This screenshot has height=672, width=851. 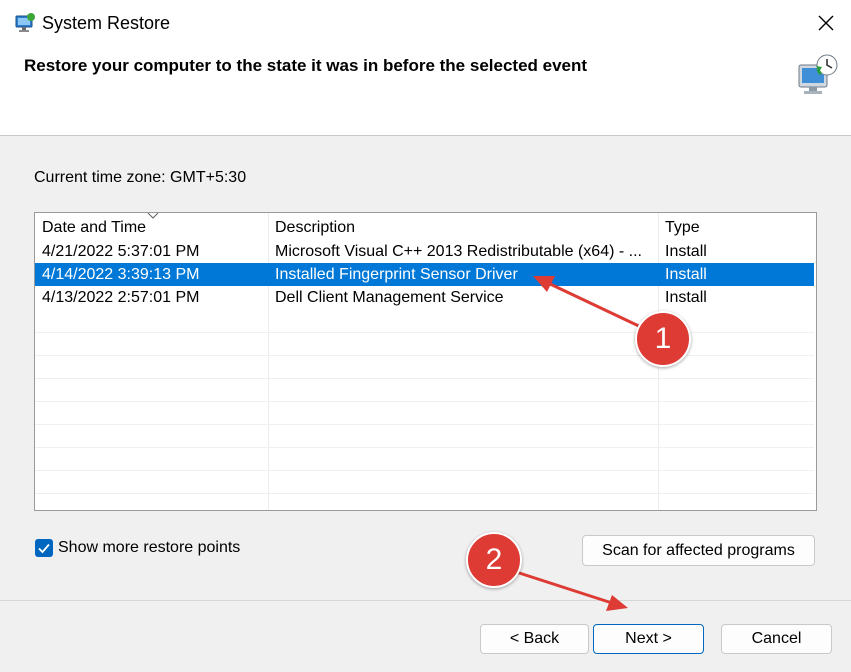 I want to click on annotation-badge-1: 1, so click(x=663, y=339).